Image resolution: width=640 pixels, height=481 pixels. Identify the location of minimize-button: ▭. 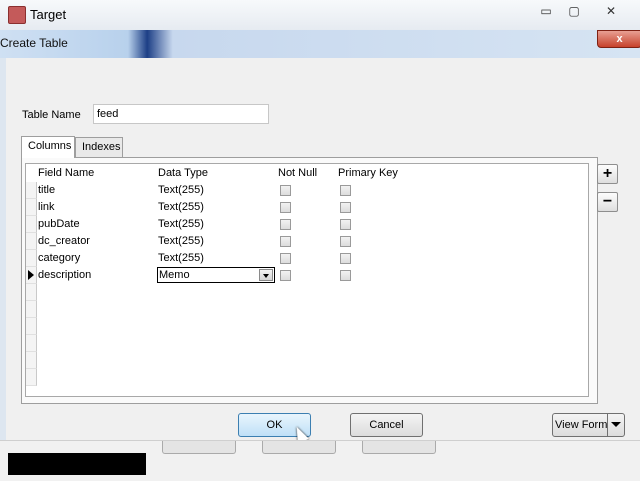
(546, 11).